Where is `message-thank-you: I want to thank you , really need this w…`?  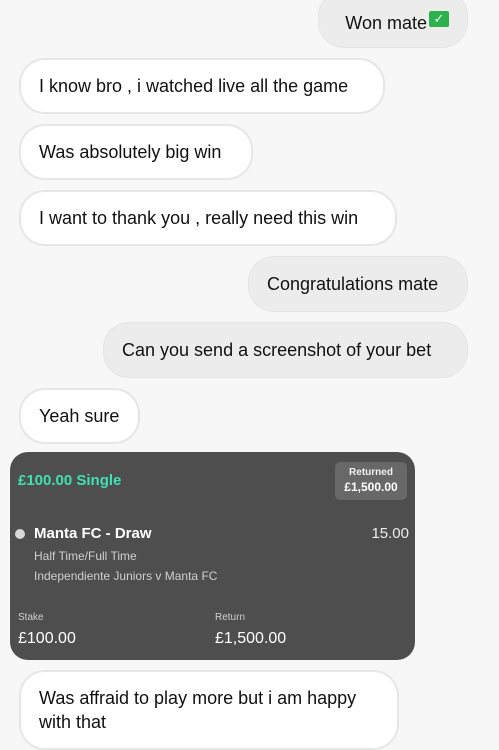 message-thank-you: I want to thank you , really need this w… is located at coordinates (208, 218).